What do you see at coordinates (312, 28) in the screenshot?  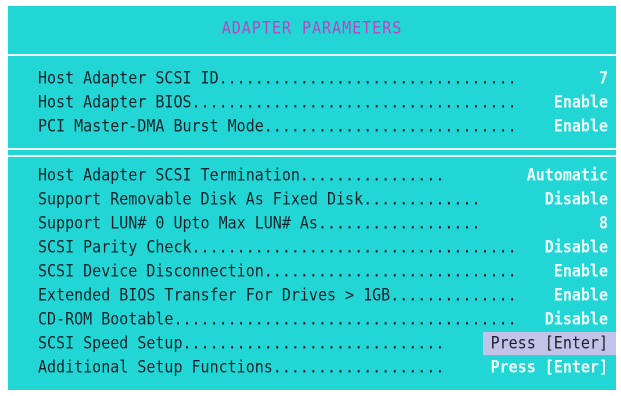 I see `page-title: ADAPTER PARAMETERS` at bounding box center [312, 28].